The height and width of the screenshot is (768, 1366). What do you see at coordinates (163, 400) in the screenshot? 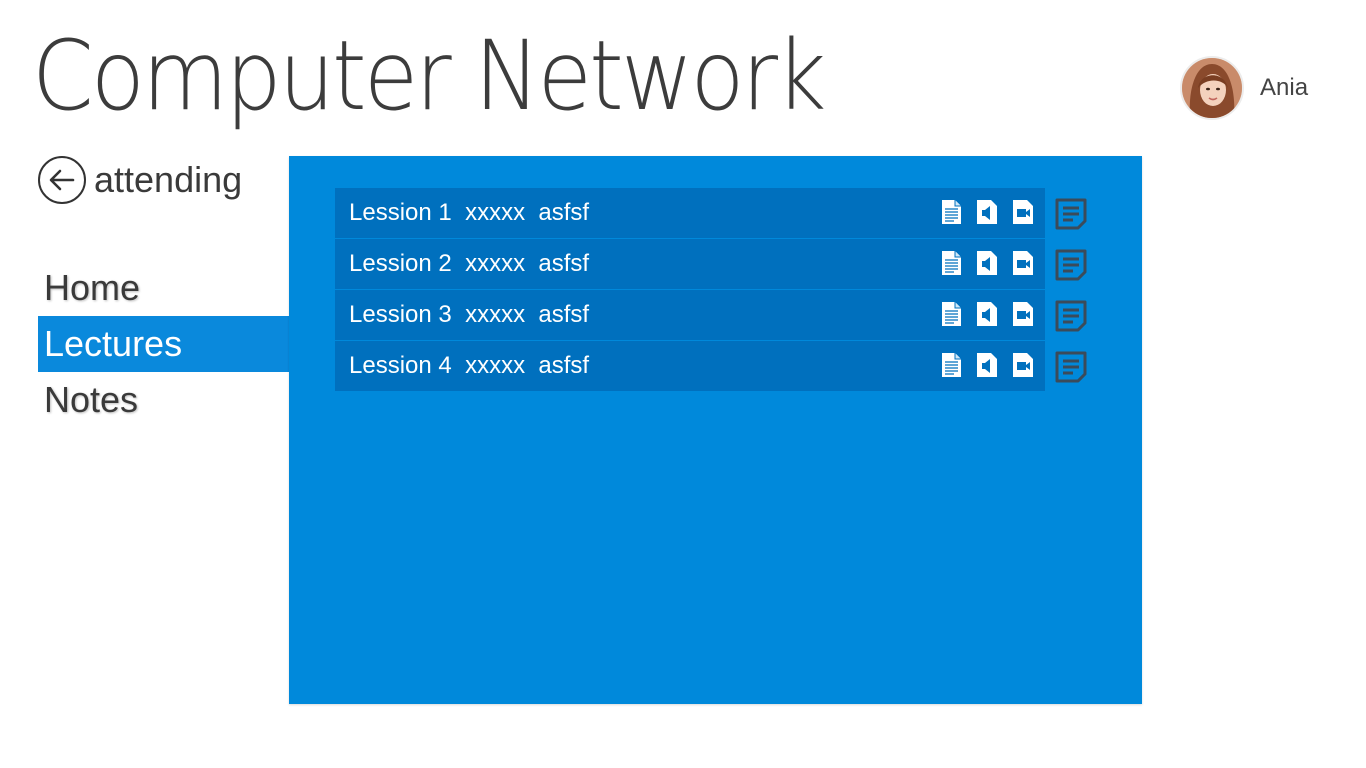
I see `nav-item-notes: Notes` at bounding box center [163, 400].